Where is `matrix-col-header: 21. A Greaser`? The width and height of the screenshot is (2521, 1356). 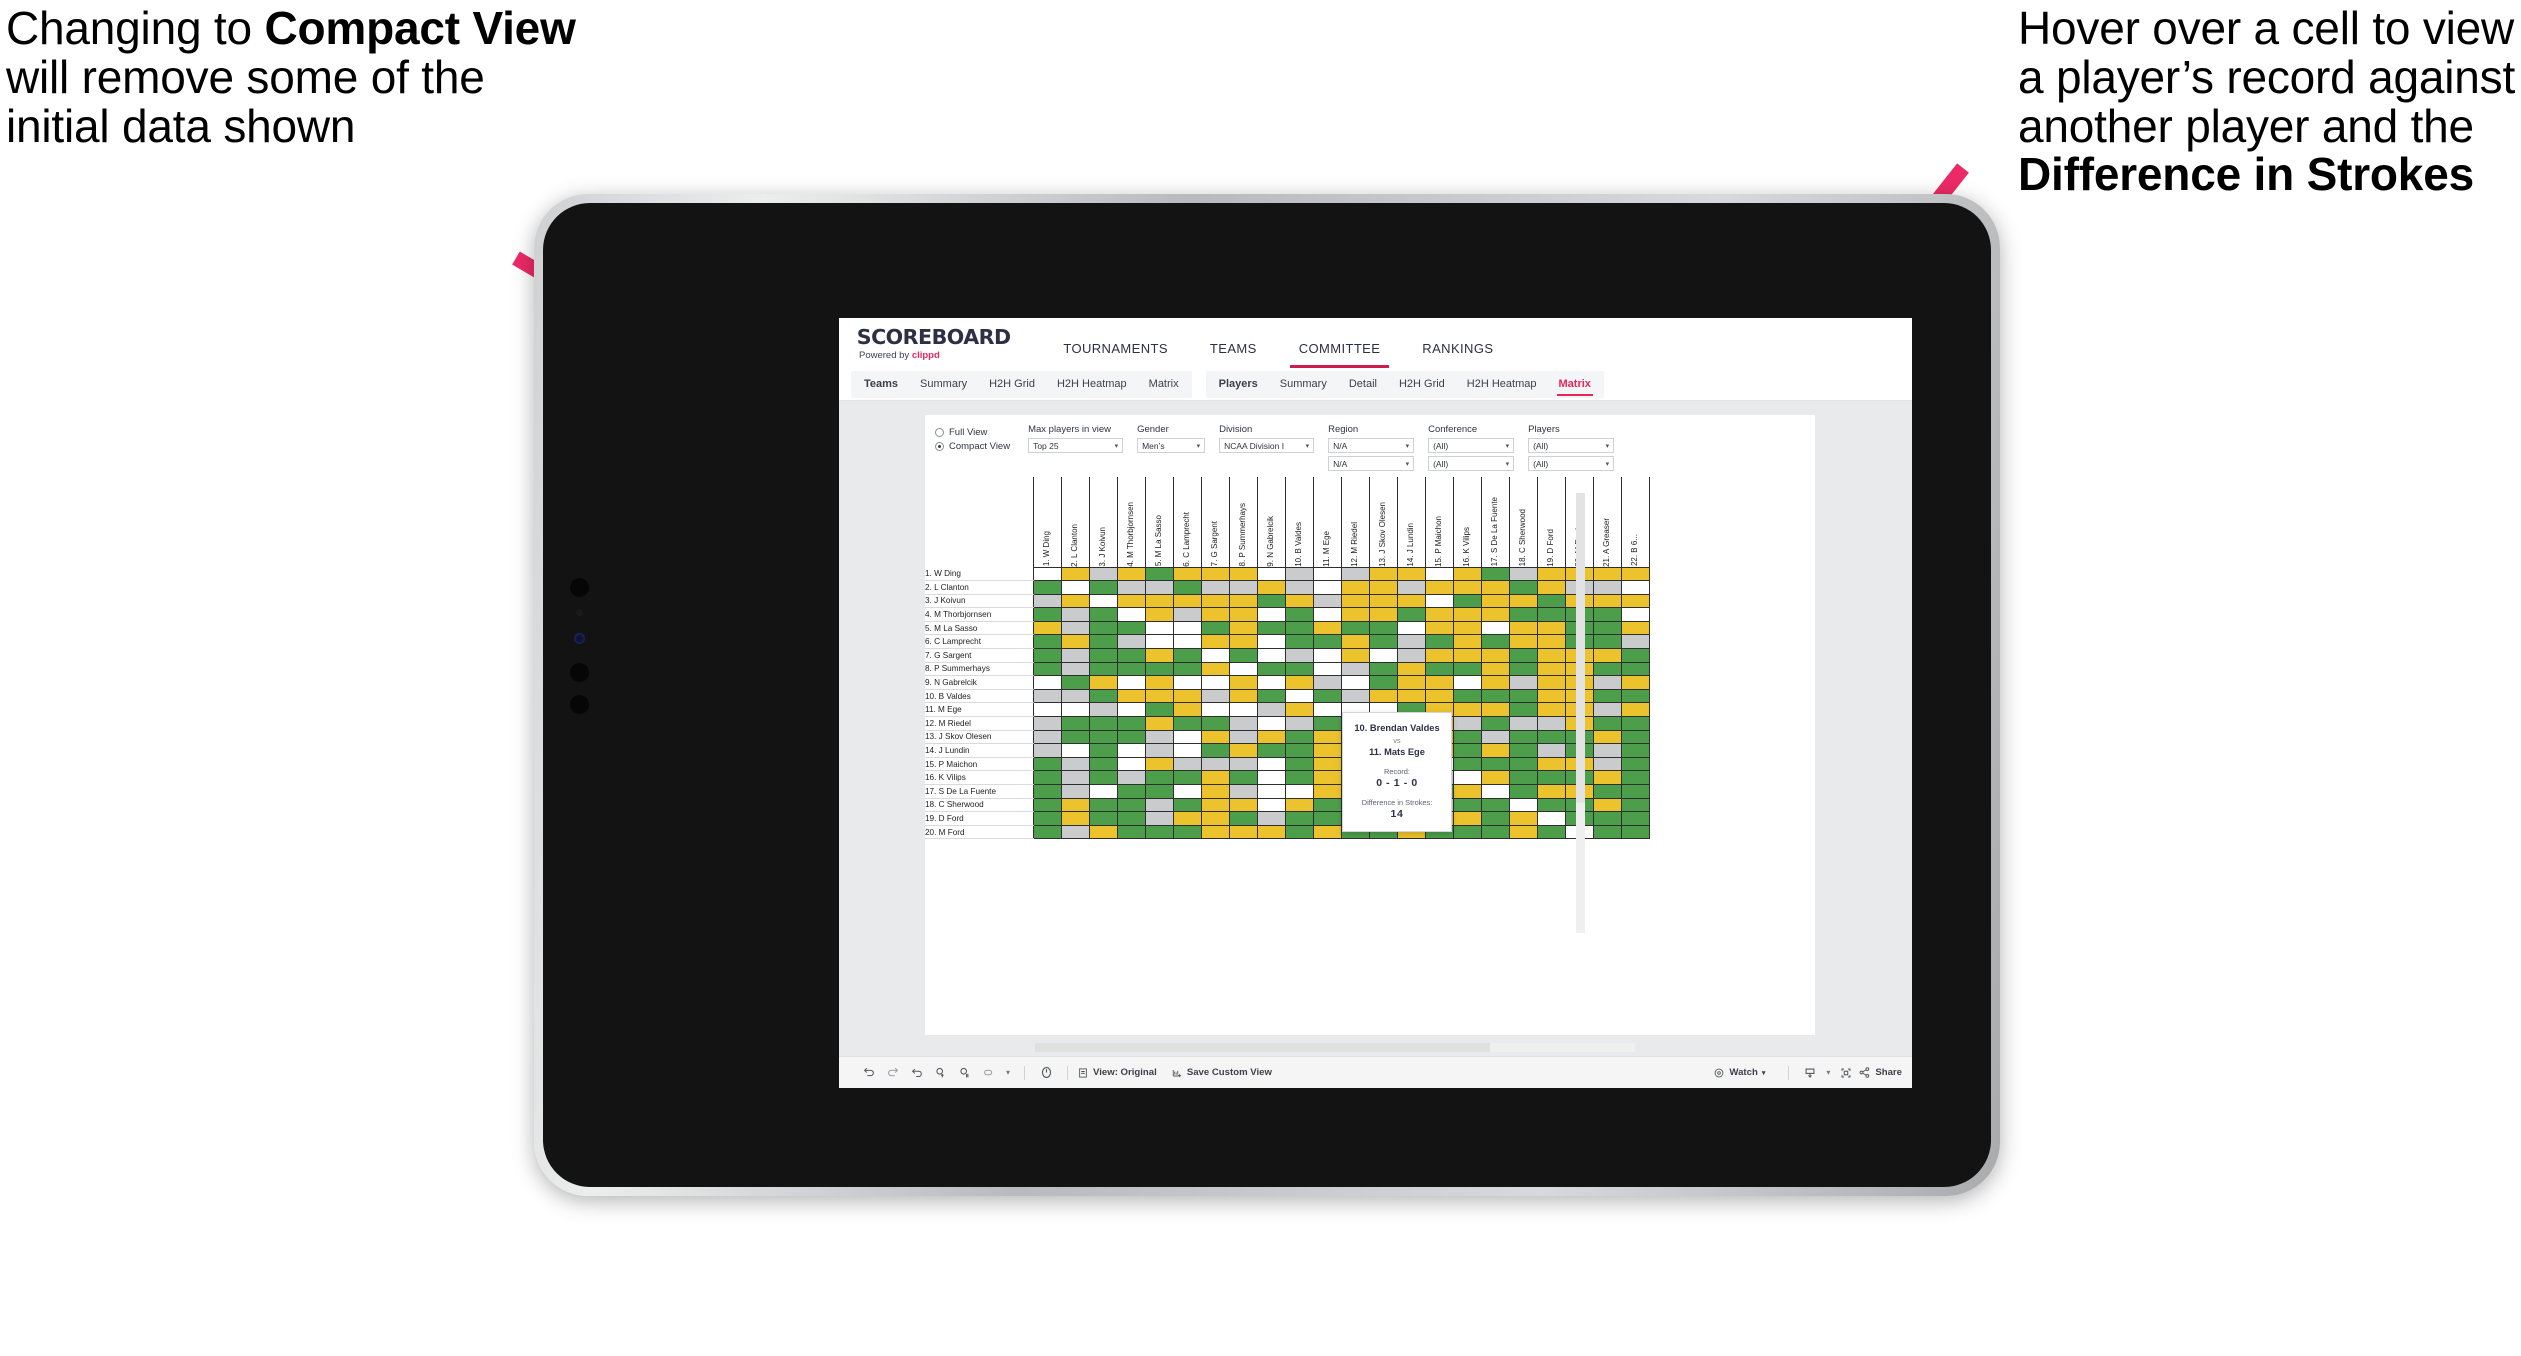
matrix-col-header: 21. A Greaser is located at coordinates (1607, 522).